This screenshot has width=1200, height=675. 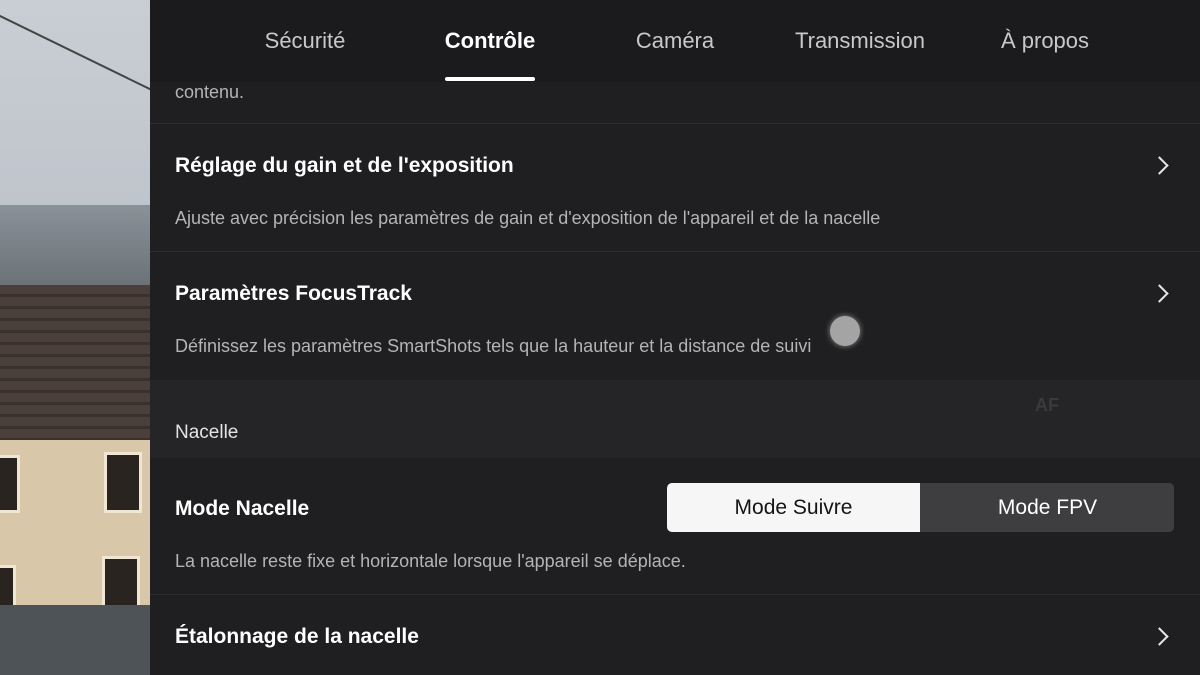 What do you see at coordinates (675, 103) in the screenshot?
I see `previous-setting-row: contenu.` at bounding box center [675, 103].